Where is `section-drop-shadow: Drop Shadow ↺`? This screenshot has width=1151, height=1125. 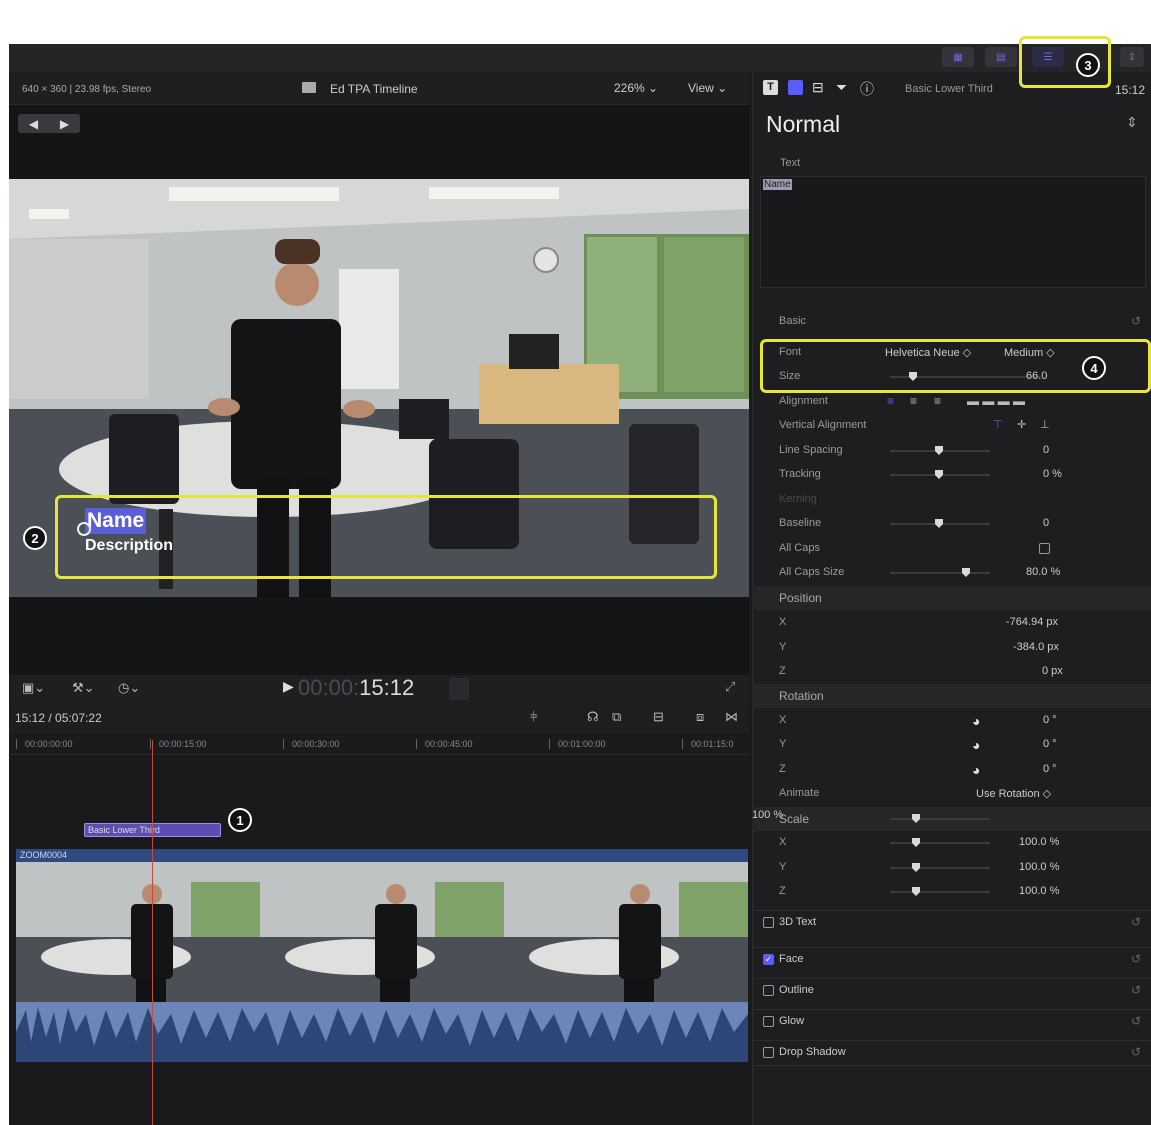 section-drop-shadow: Drop Shadow ↺ is located at coordinates (951, 1053).